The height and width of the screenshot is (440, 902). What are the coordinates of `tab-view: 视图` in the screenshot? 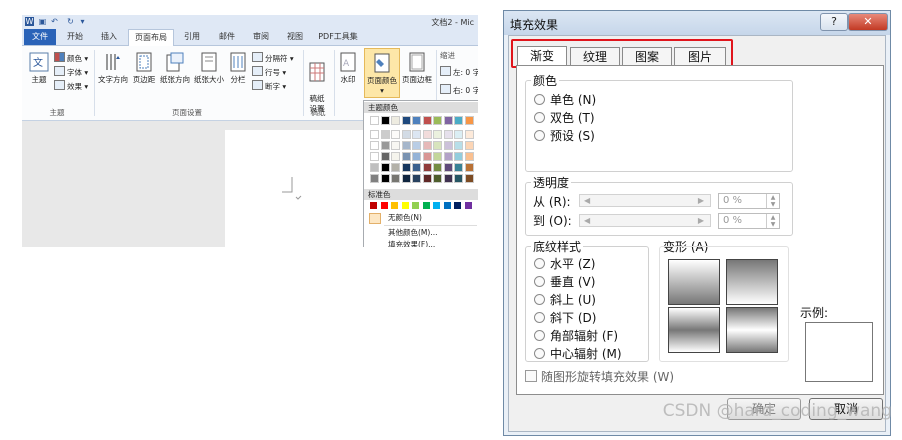 It's located at (295, 37).